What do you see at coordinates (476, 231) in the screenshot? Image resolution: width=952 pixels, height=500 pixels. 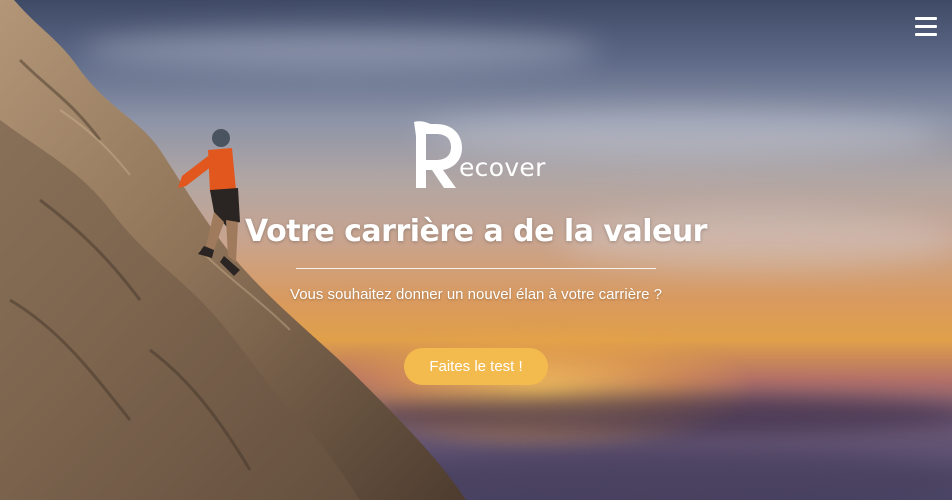 I see `hero-headline: Votre carrière a de la valeur` at bounding box center [476, 231].